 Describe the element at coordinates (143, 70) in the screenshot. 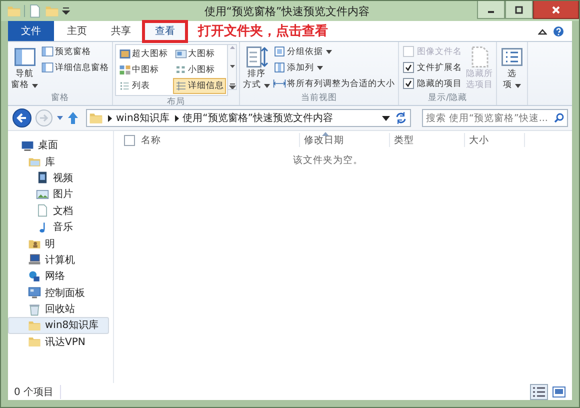

I see `layout-option: 中图标` at that location.